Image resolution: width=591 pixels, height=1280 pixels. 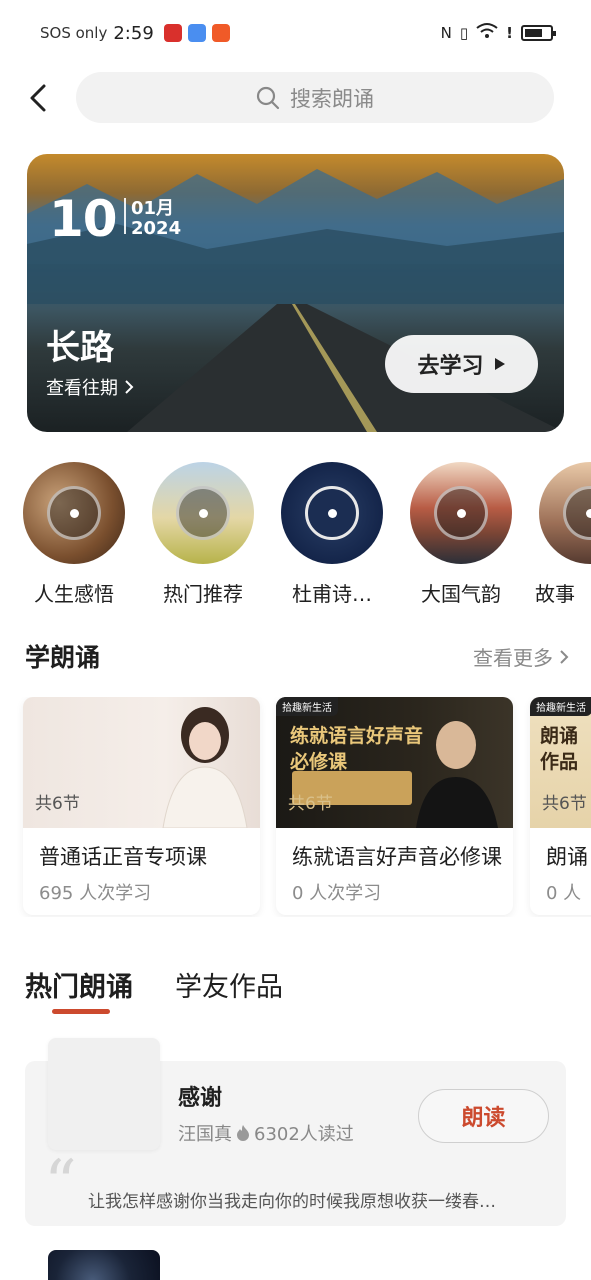 I want to click on poem-meta: 汪国真 6302人读过, so click(x=266, y=1133).